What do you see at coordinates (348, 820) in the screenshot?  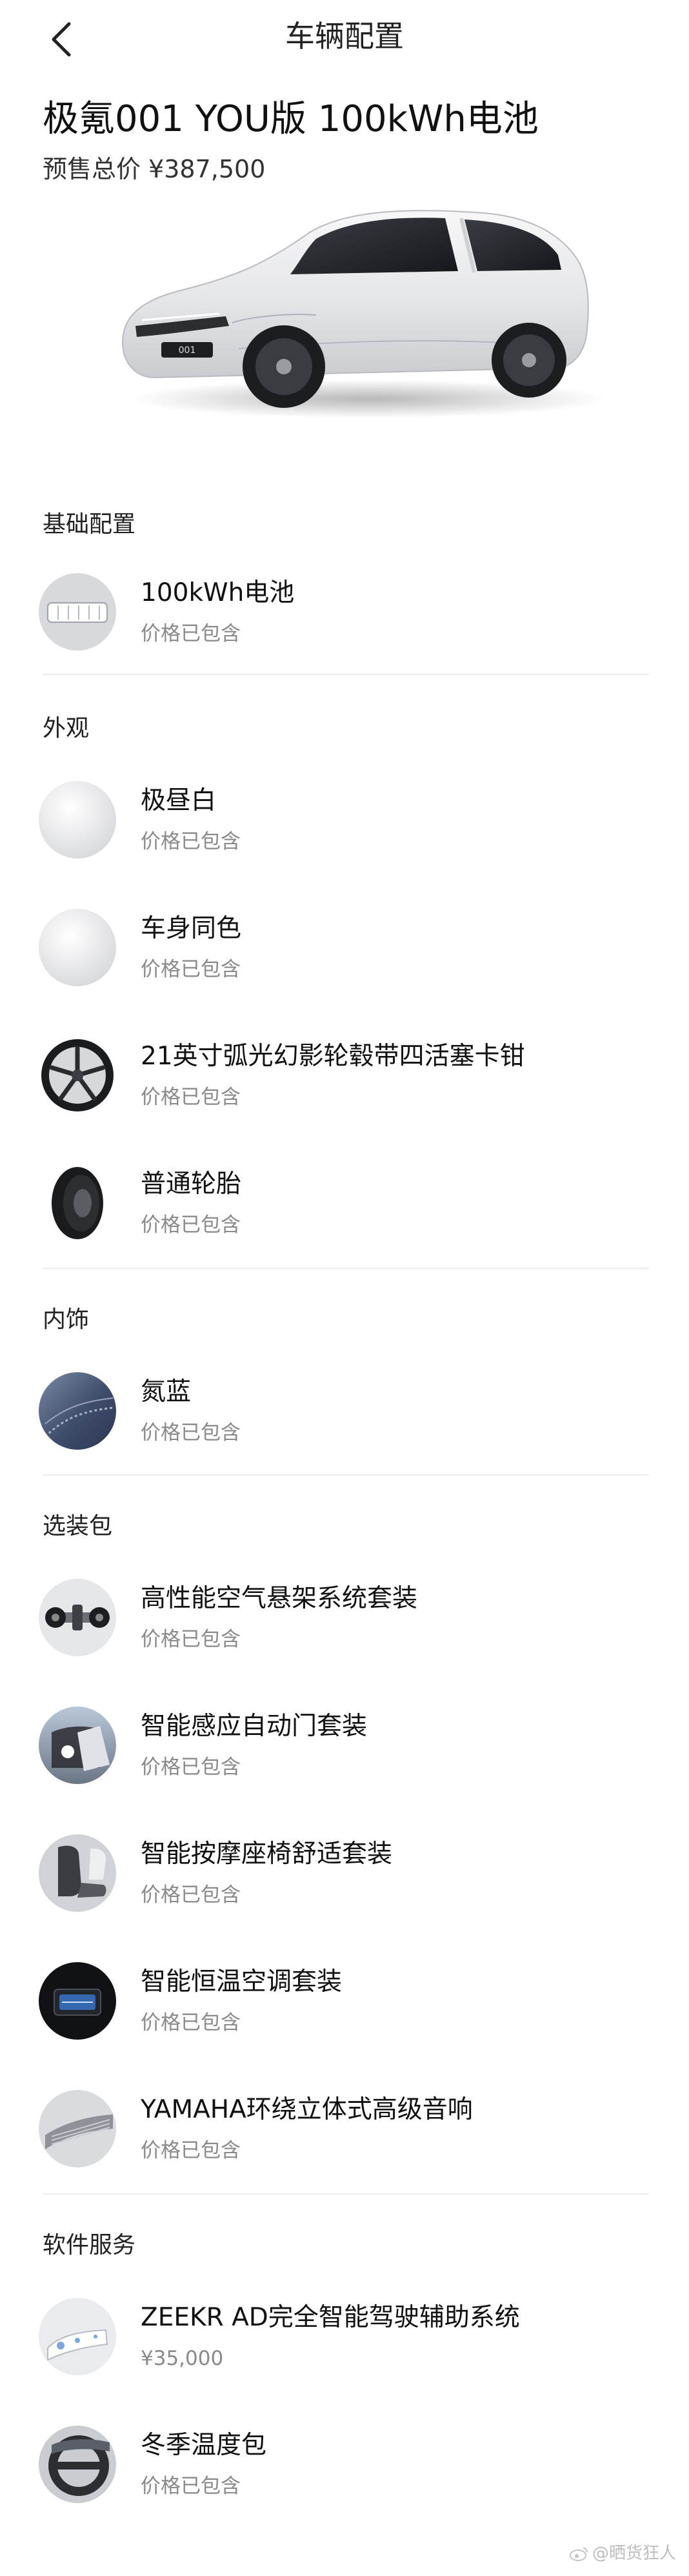 I see `config-item-paint: 极昼白 价格已包含` at bounding box center [348, 820].